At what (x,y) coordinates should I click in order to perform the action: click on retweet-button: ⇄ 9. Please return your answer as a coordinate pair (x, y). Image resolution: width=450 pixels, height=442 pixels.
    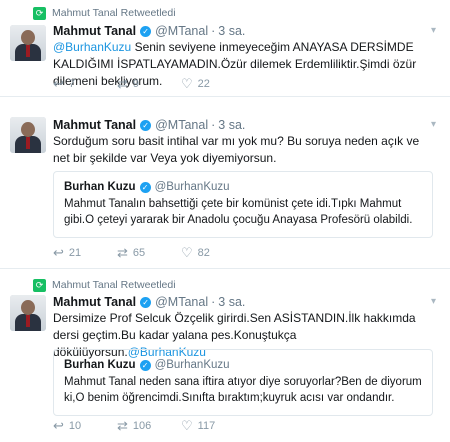
    Looking at the image, I should click on (149, 84).